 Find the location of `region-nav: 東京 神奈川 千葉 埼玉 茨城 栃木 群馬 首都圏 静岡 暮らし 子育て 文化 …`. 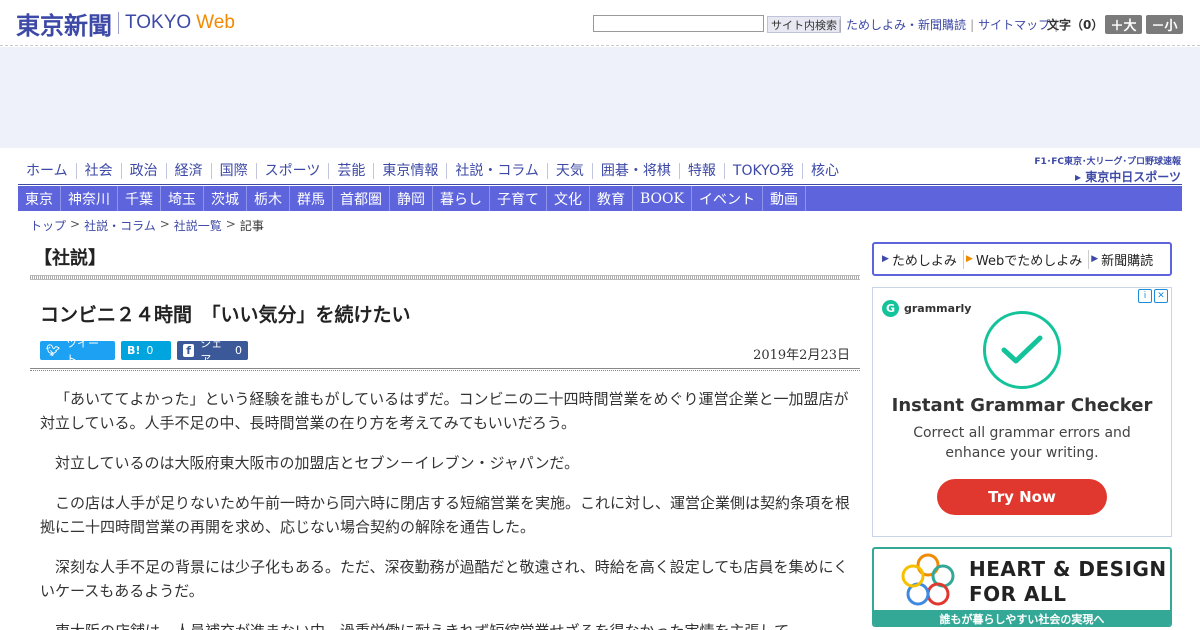

region-nav: 東京 神奈川 千葉 埼玉 茨城 栃木 群馬 首都圏 静岡 暮らし 子育て 文化 … is located at coordinates (600, 198).